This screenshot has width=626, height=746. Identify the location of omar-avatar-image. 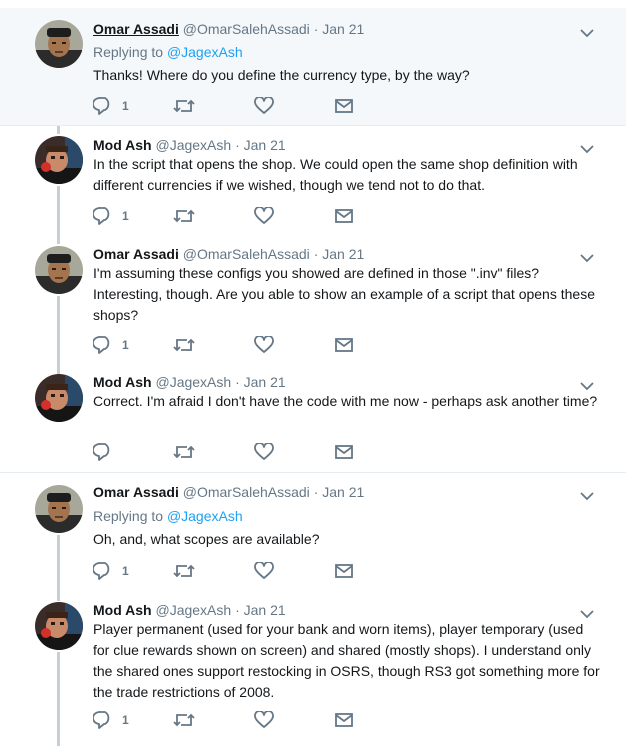
(59, 44).